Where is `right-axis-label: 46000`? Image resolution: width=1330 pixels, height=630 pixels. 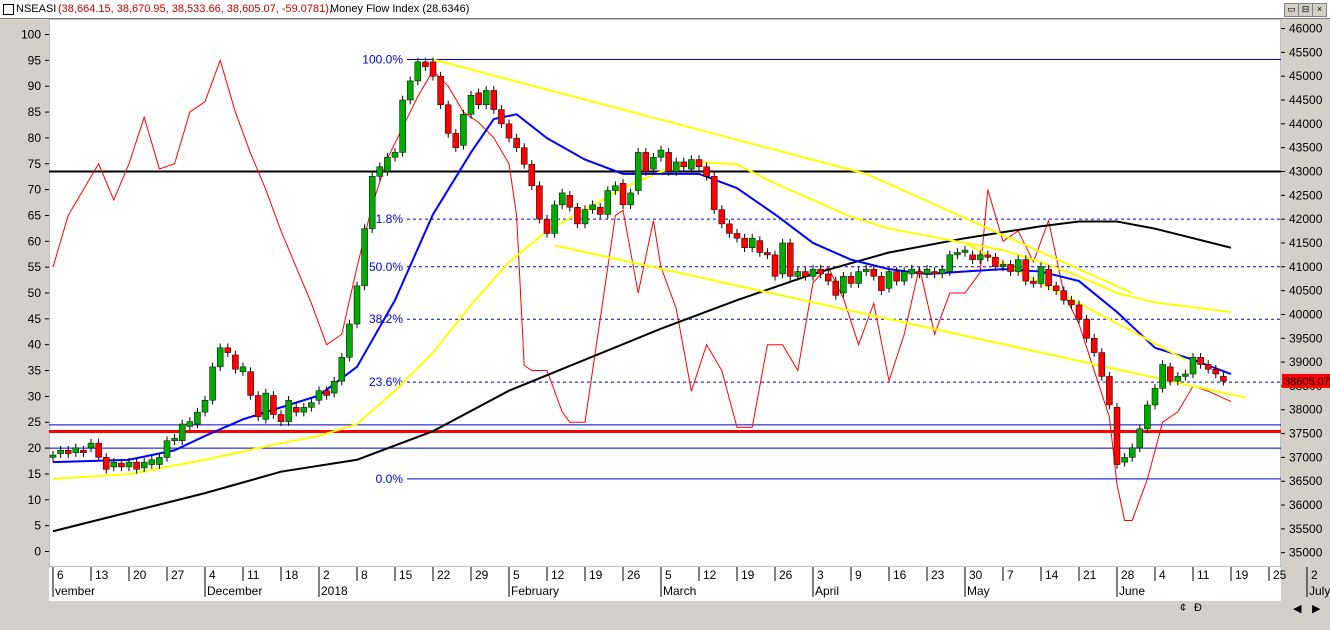
right-axis-label: 46000 is located at coordinates (1306, 29).